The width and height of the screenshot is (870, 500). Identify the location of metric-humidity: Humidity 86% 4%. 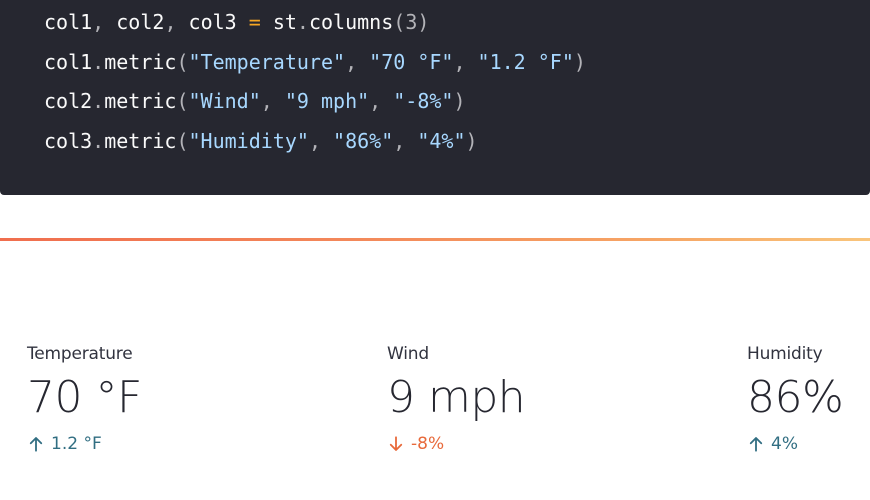
(795, 399).